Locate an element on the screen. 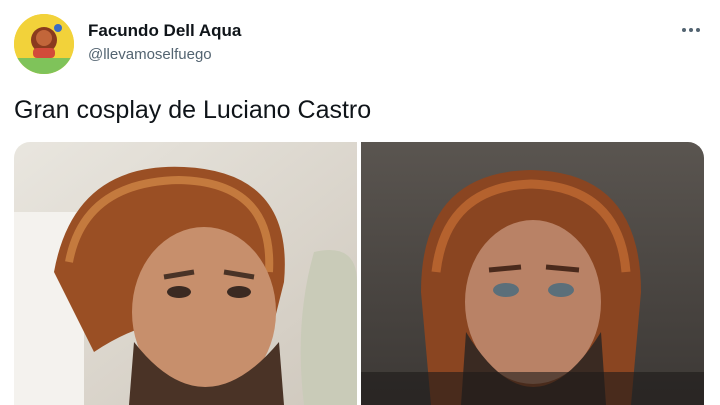 The height and width of the screenshot is (405, 720). author-name: Facundo Dell Aqua is located at coordinates (164, 31).